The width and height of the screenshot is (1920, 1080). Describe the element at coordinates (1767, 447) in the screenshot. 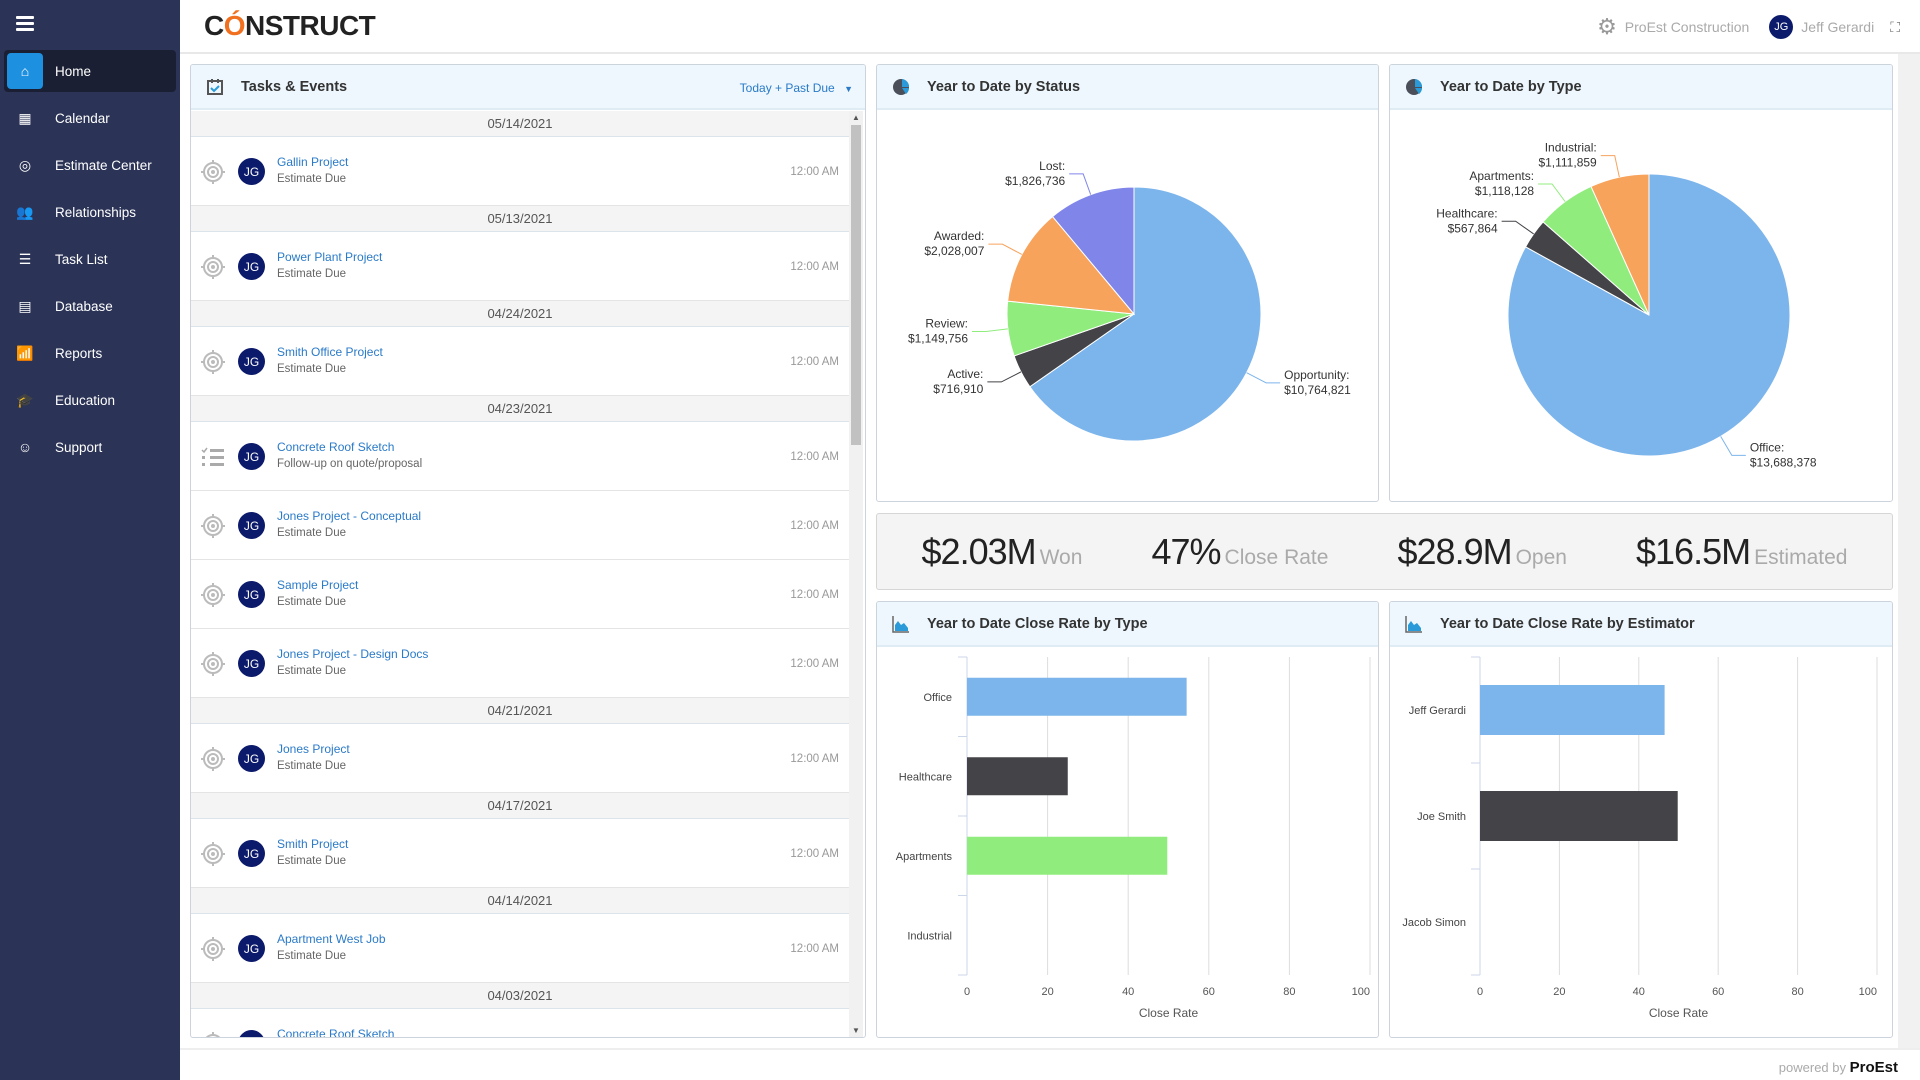

I see `pie-label: Office:` at that location.